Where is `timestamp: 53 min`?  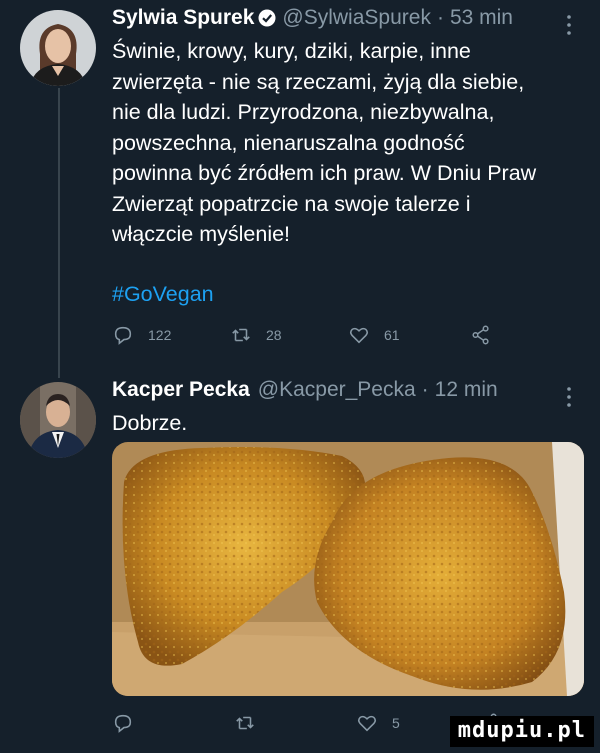
timestamp: 53 min is located at coordinates (481, 18).